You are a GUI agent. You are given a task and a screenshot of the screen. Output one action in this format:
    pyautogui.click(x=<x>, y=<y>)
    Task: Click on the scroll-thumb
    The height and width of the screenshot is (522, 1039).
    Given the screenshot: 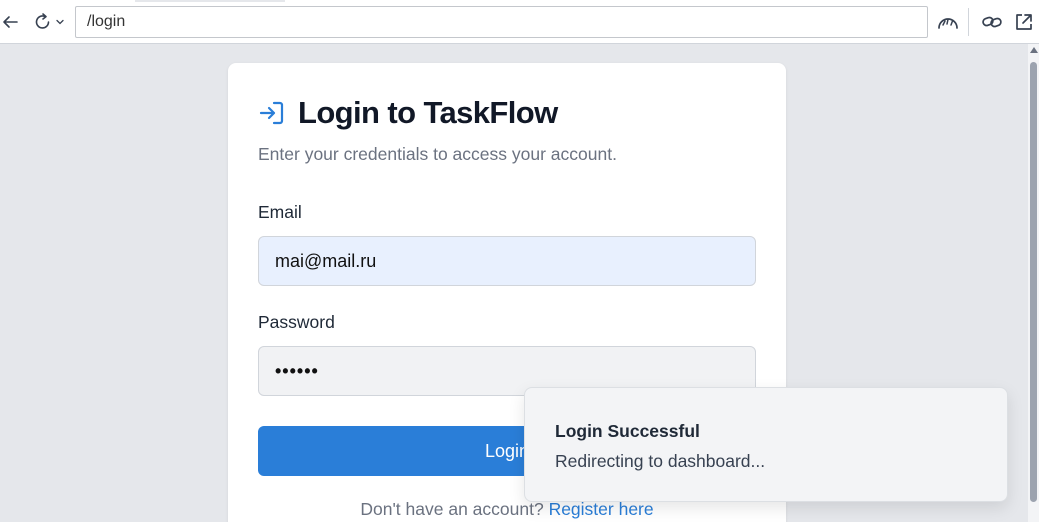 What is the action you would take?
    pyautogui.click(x=1033, y=282)
    